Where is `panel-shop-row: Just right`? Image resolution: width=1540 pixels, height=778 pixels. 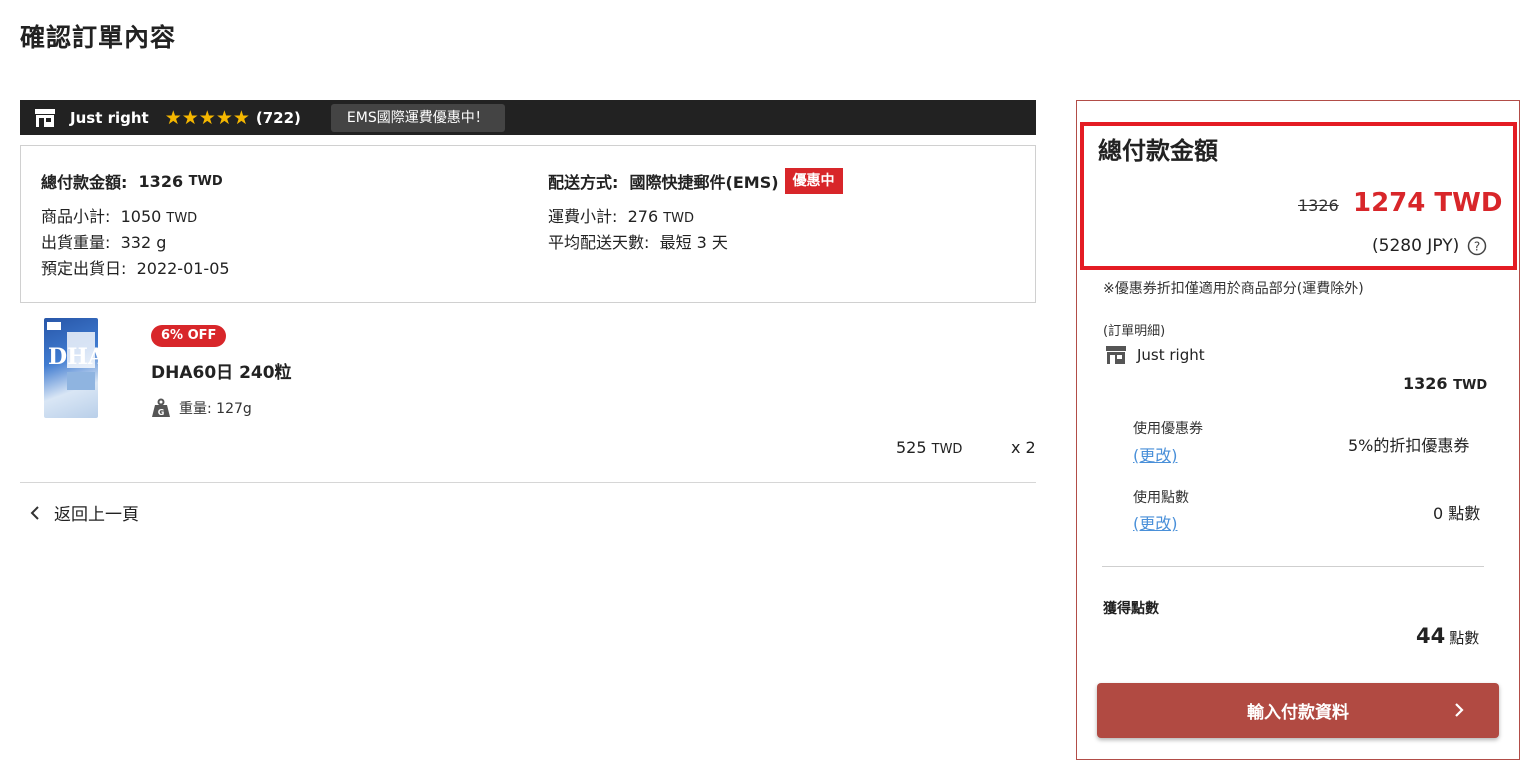
panel-shop-row: Just right is located at coordinates (1155, 355).